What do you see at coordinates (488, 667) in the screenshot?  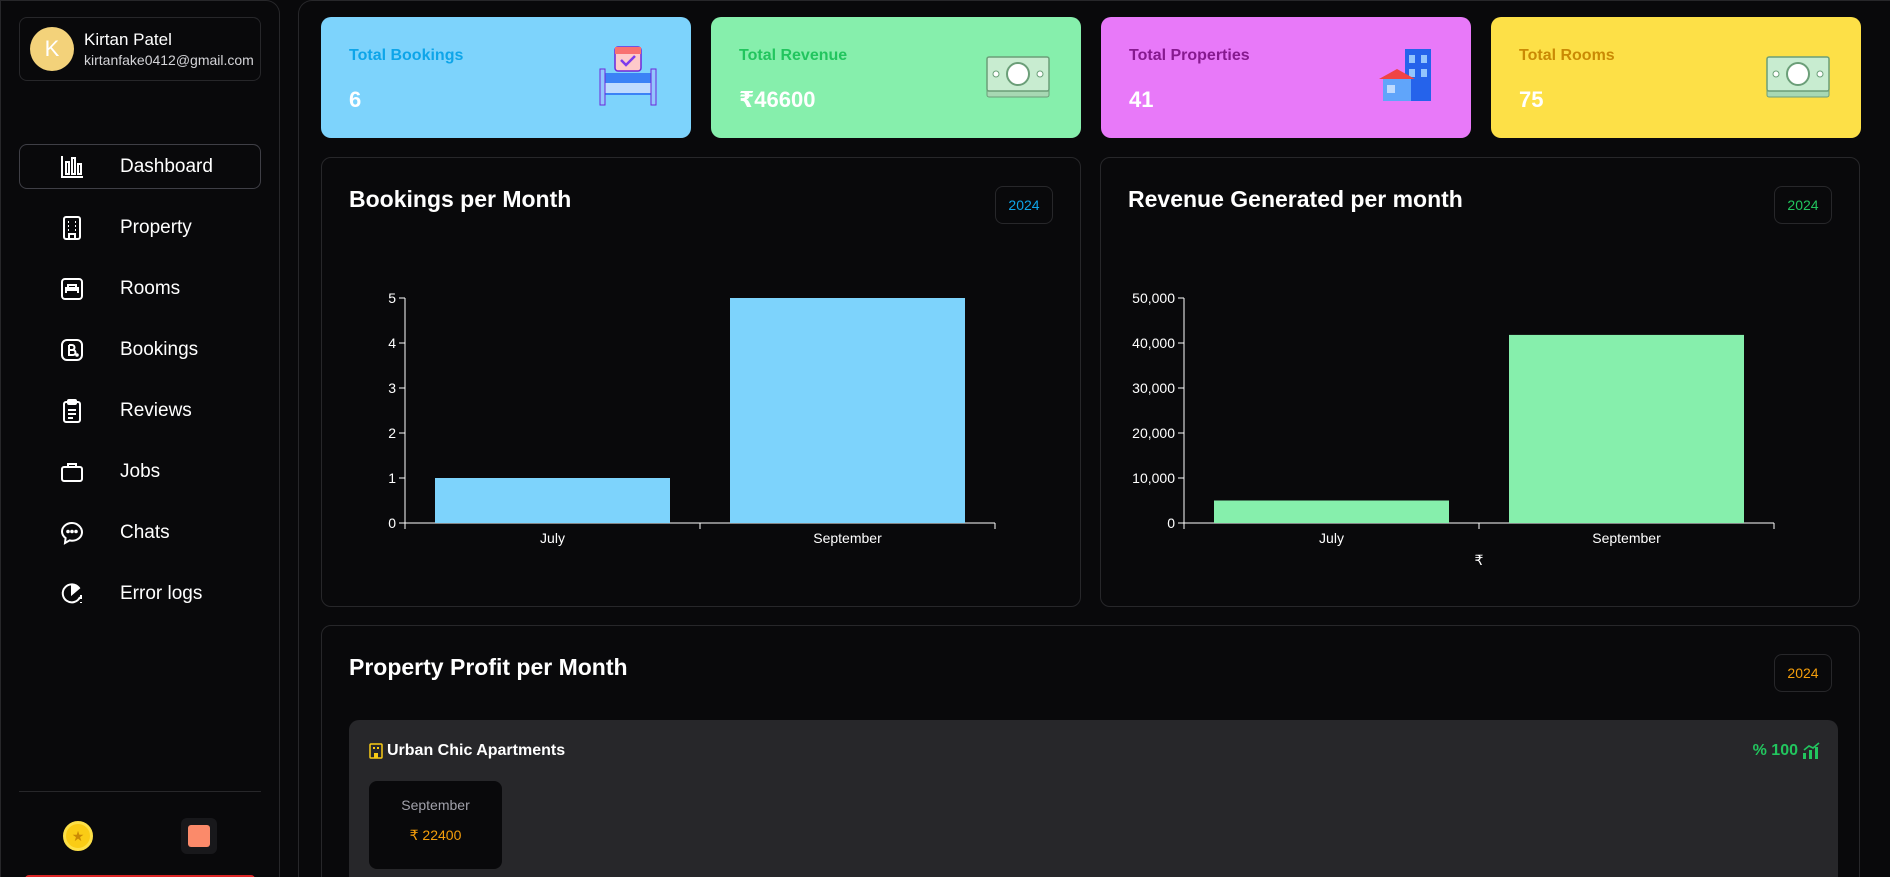 I see `card-title: Property Profit per Month` at bounding box center [488, 667].